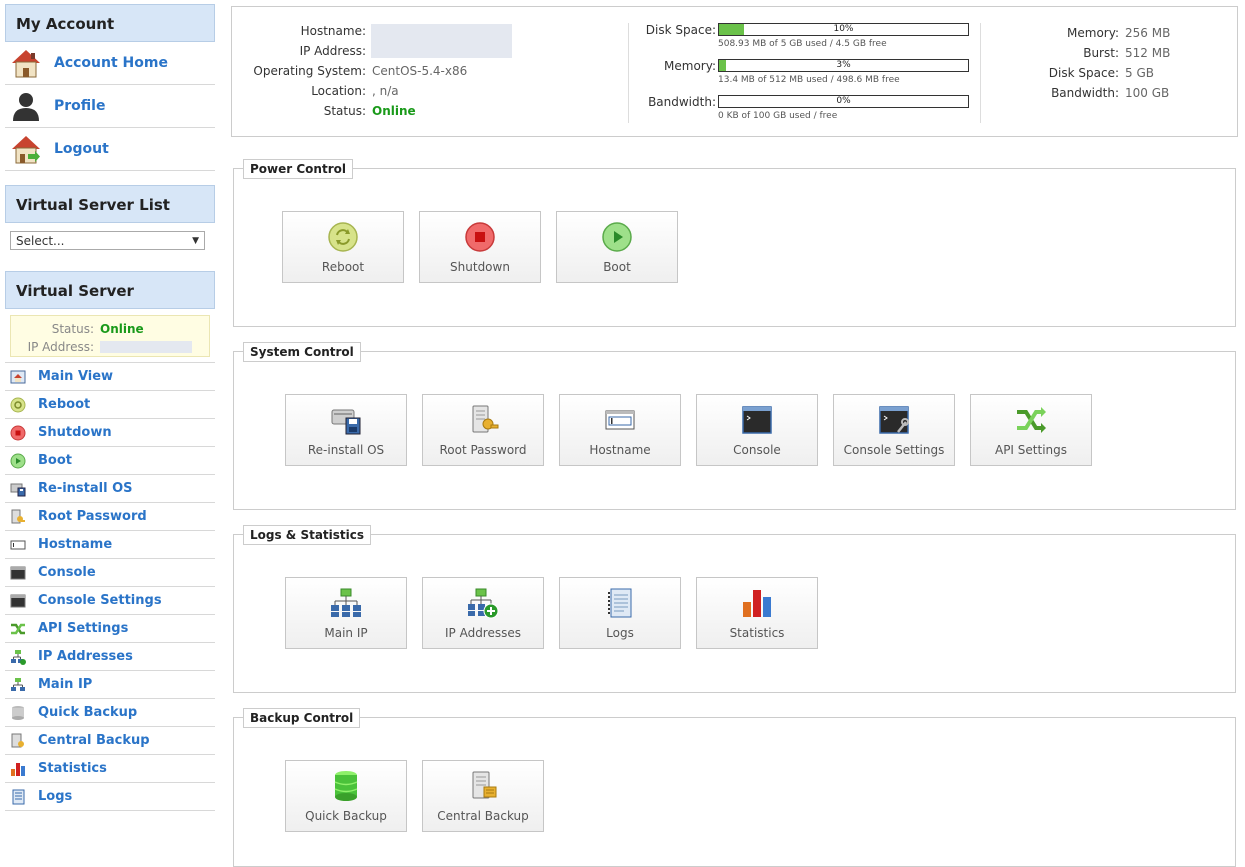 This screenshot has height=867, width=1245. Describe the element at coordinates (1031, 430) in the screenshot. I see `tile-api-settings: API Settings` at that location.